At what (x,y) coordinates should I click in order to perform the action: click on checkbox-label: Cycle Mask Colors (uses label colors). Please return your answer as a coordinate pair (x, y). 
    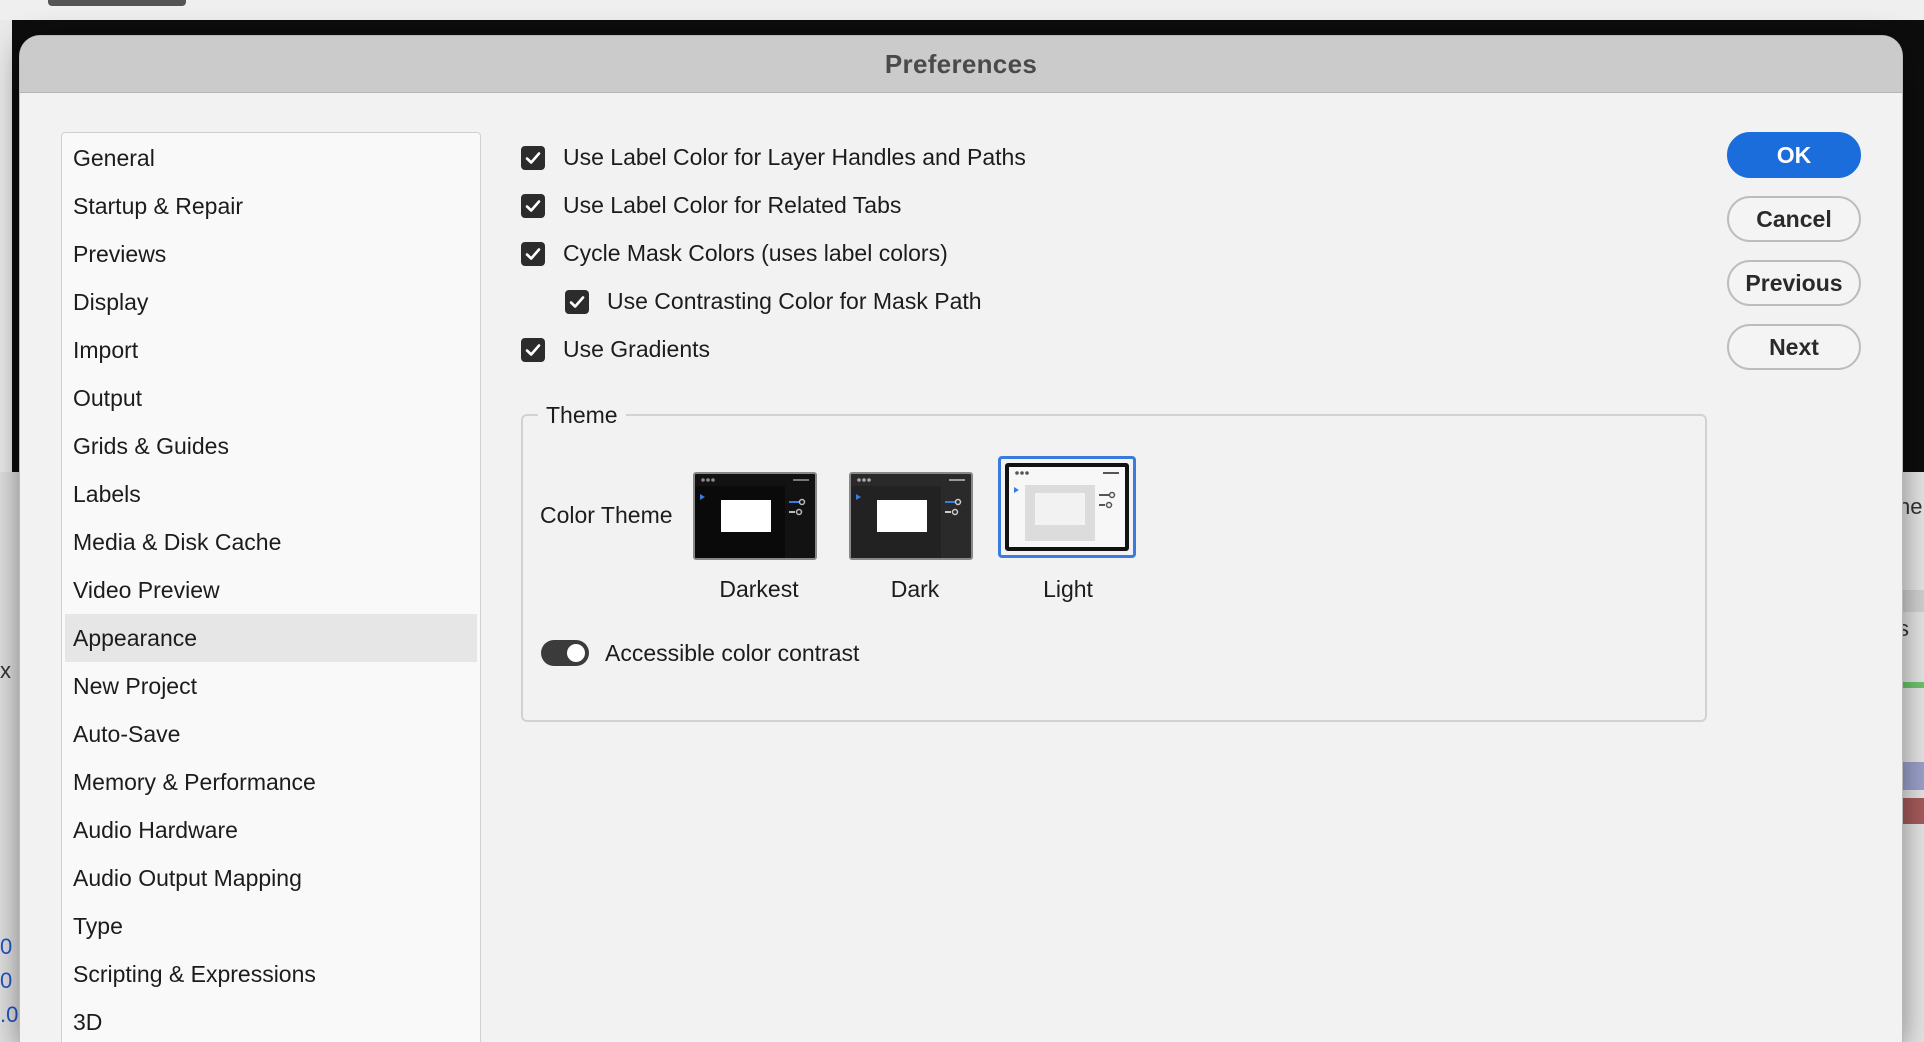
    Looking at the image, I should click on (755, 253).